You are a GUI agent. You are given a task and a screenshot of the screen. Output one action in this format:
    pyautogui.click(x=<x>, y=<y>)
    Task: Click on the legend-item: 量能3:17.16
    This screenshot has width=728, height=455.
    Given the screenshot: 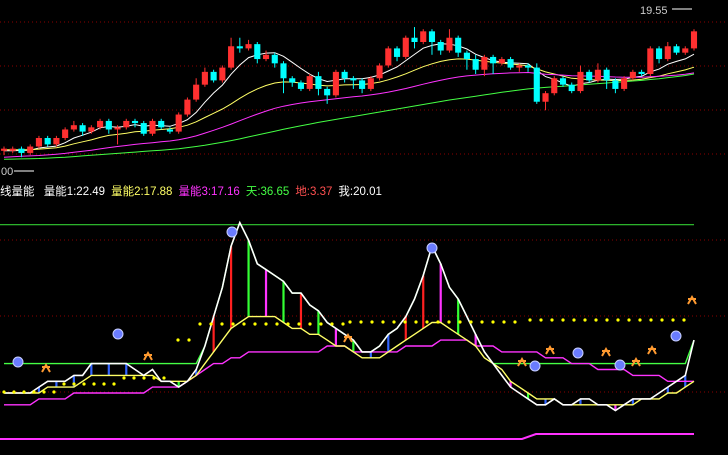 What is the action you would take?
    pyautogui.click(x=209, y=192)
    